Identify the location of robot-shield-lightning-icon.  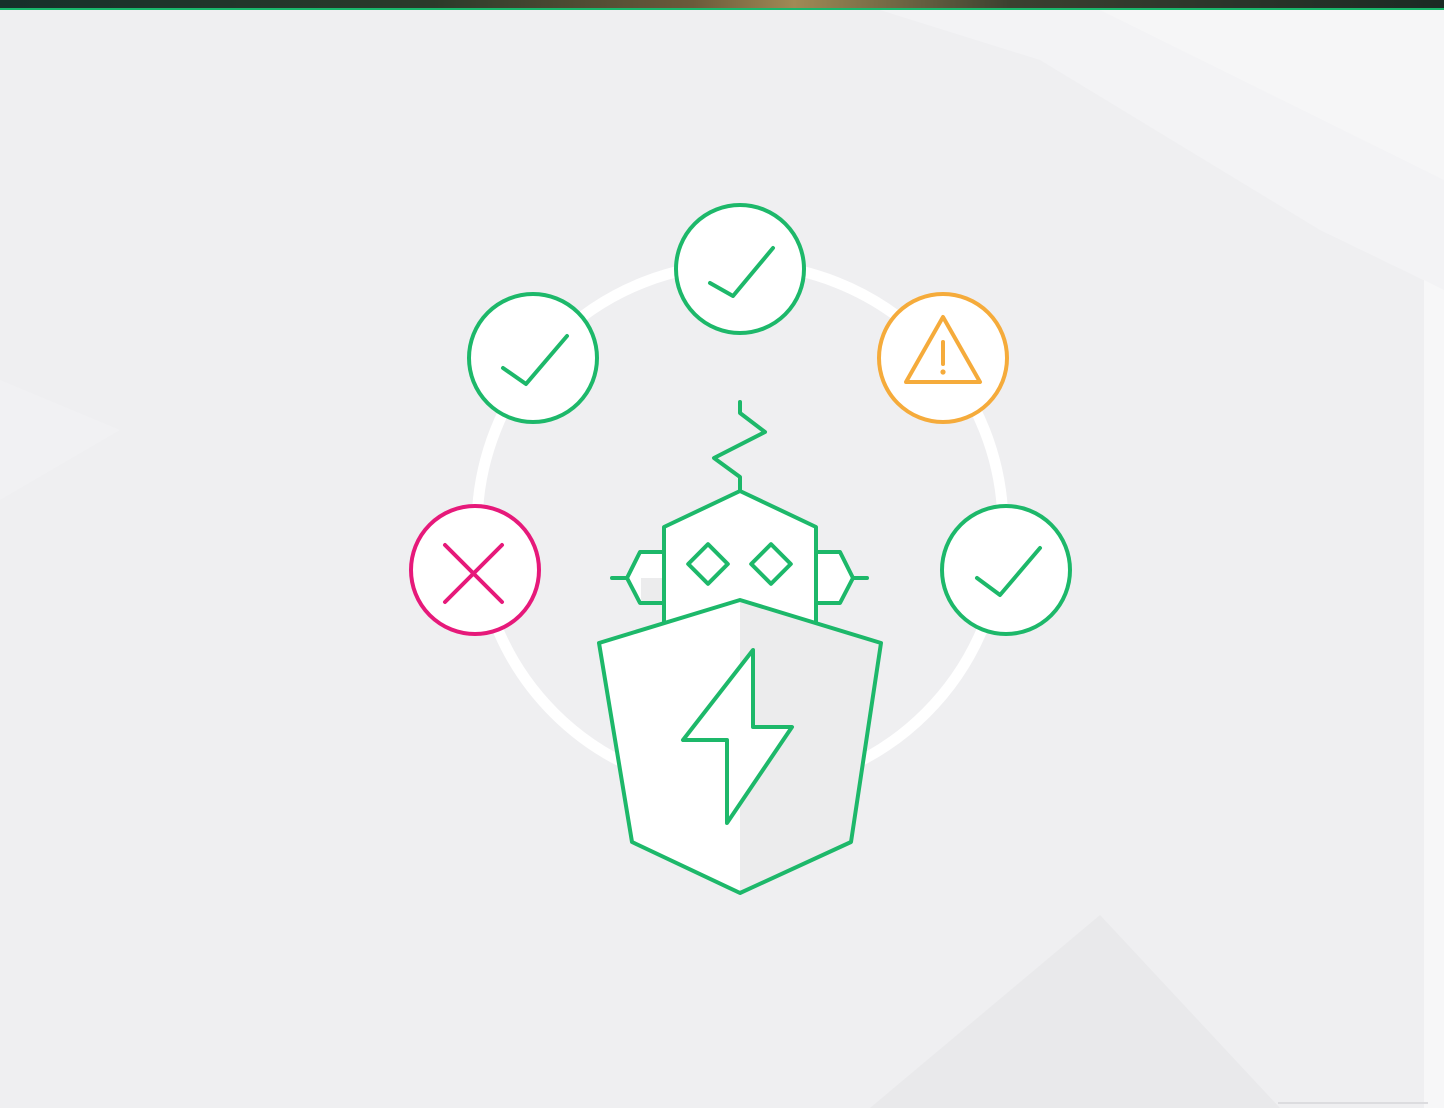
(740, 647).